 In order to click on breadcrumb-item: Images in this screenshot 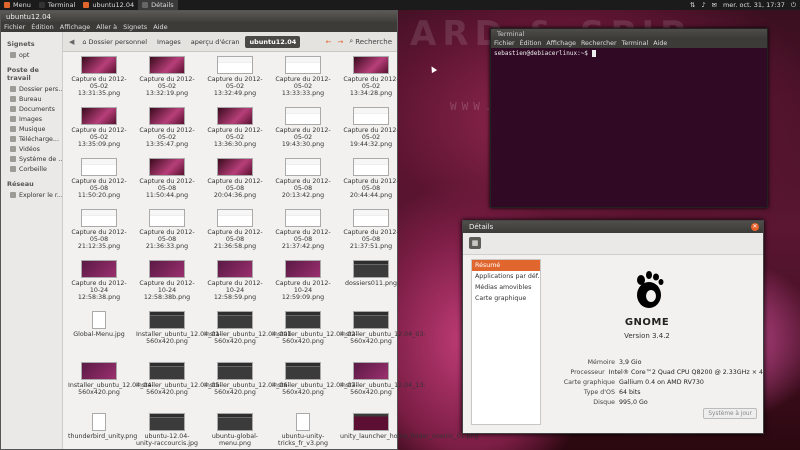, I will do `click(169, 42)`.